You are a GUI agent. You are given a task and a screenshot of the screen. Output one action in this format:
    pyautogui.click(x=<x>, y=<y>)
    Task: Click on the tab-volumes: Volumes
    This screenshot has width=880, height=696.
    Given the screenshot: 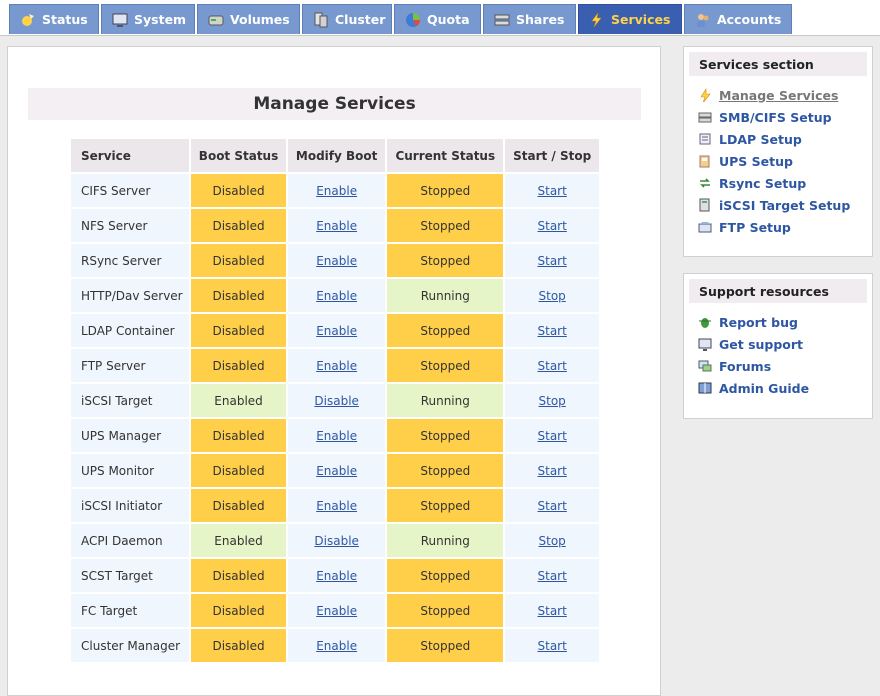 What is the action you would take?
    pyautogui.click(x=248, y=19)
    